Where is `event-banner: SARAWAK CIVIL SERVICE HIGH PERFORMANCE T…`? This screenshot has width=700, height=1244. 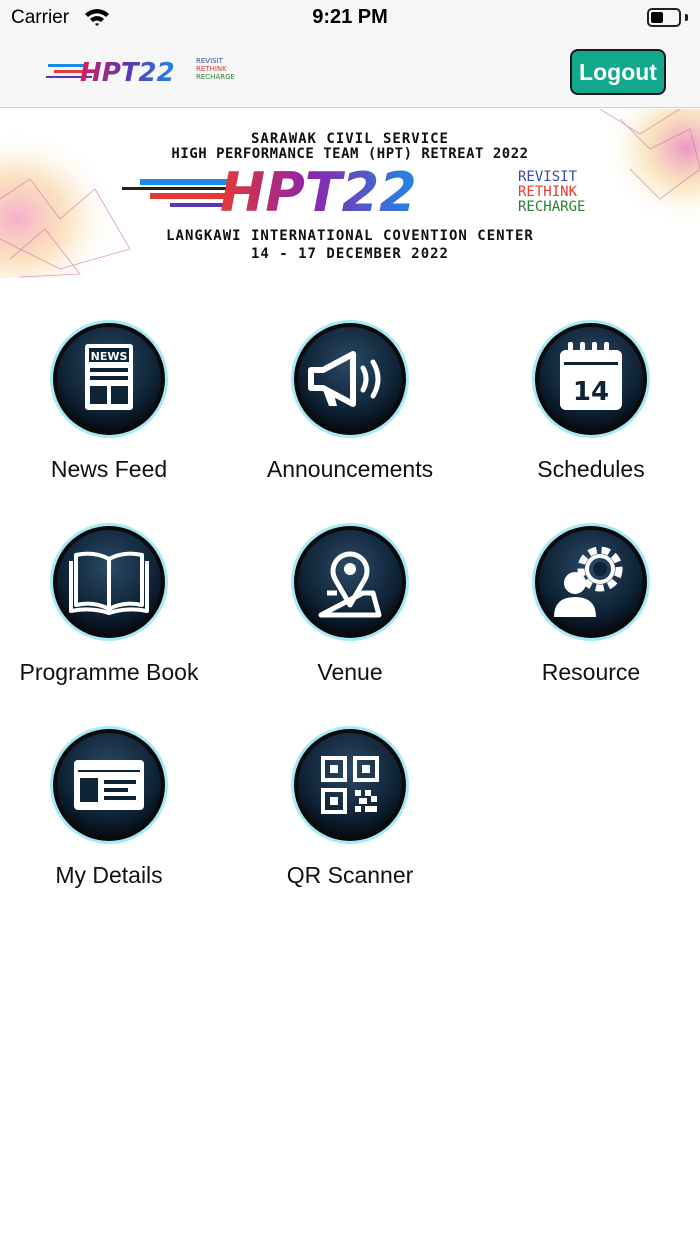 event-banner: SARAWAK CIVIL SERVICE HIGH PERFORMANCE T… is located at coordinates (350, 193).